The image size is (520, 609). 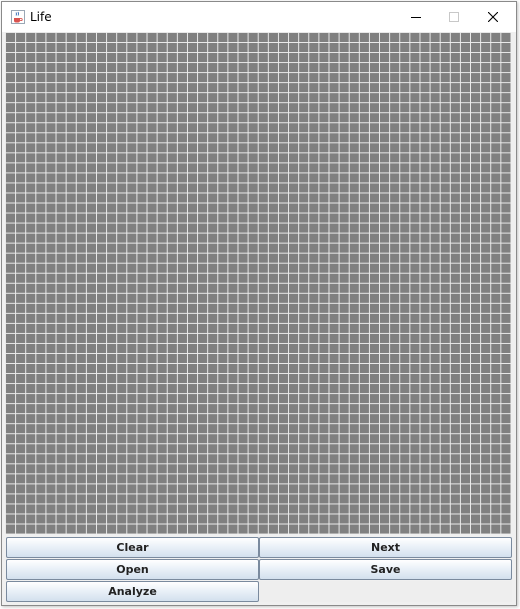 What do you see at coordinates (18, 17) in the screenshot?
I see `java-coffee-cup-icon` at bounding box center [18, 17].